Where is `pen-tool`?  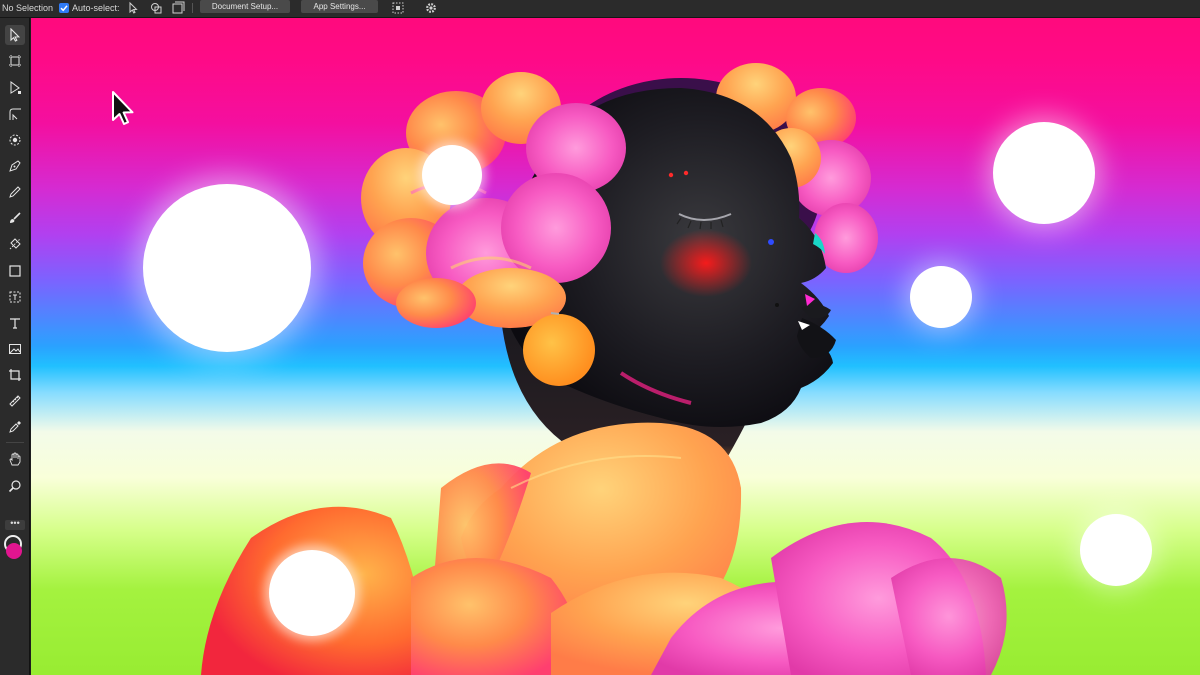 pen-tool is located at coordinates (15, 166).